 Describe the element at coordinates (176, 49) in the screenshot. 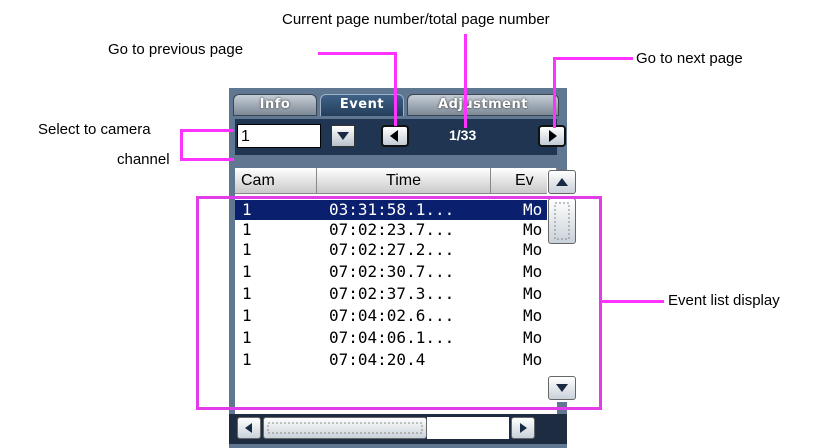

I see `callout-previous-page: Go to previous page` at that location.